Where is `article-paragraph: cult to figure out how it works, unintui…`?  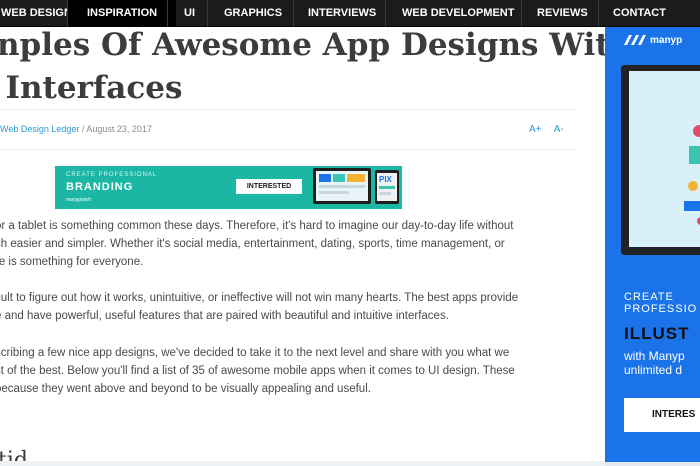 article-paragraph: cult to figure out how it works, unintui… is located at coordinates (297, 307).